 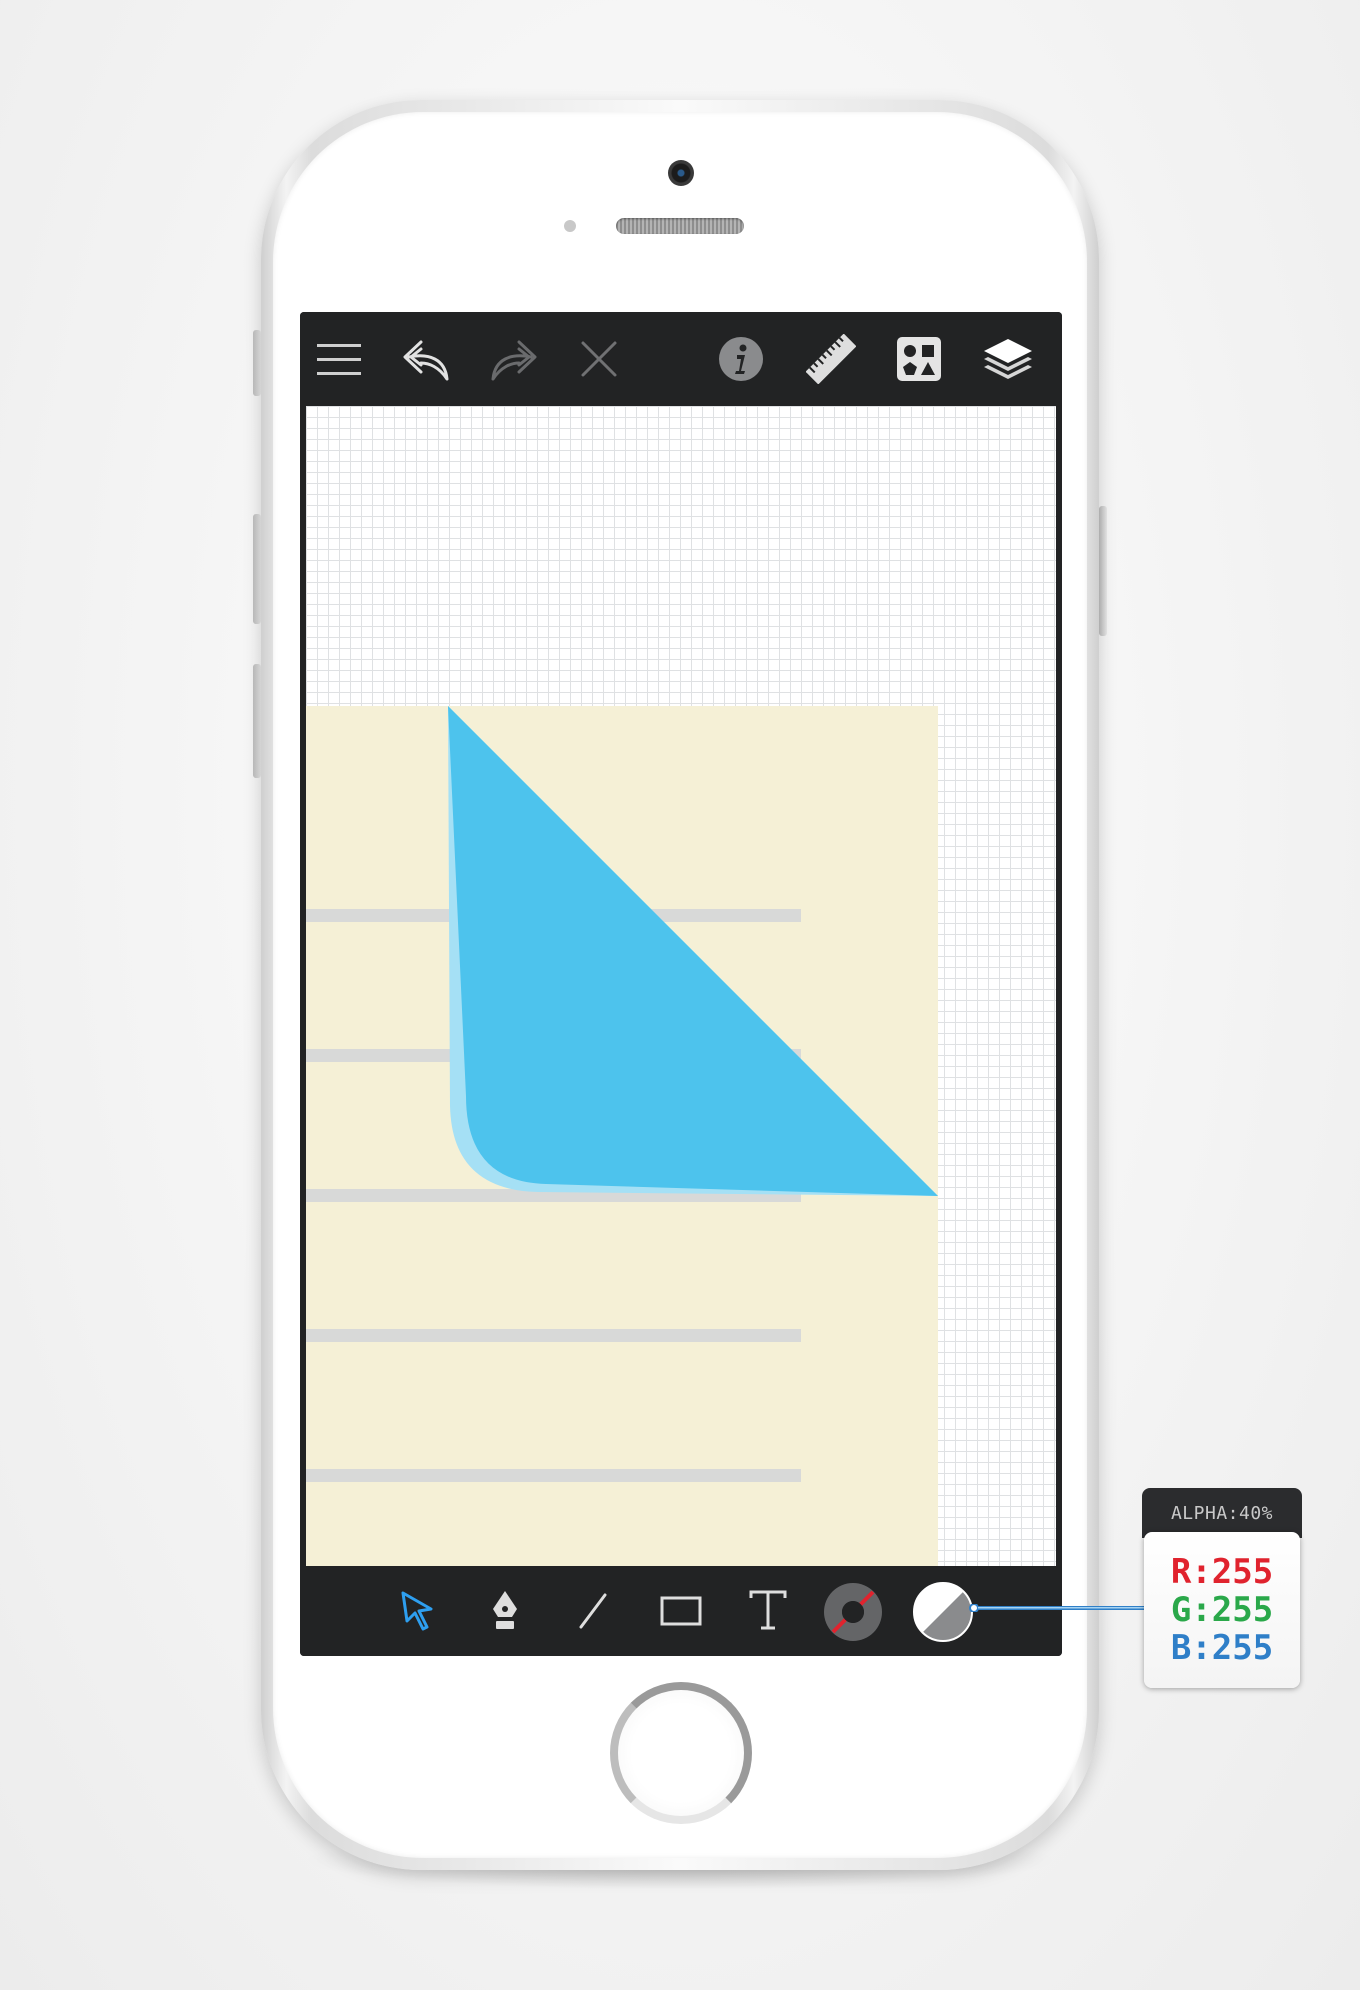 What do you see at coordinates (681, 359) in the screenshot?
I see `top-toolbar` at bounding box center [681, 359].